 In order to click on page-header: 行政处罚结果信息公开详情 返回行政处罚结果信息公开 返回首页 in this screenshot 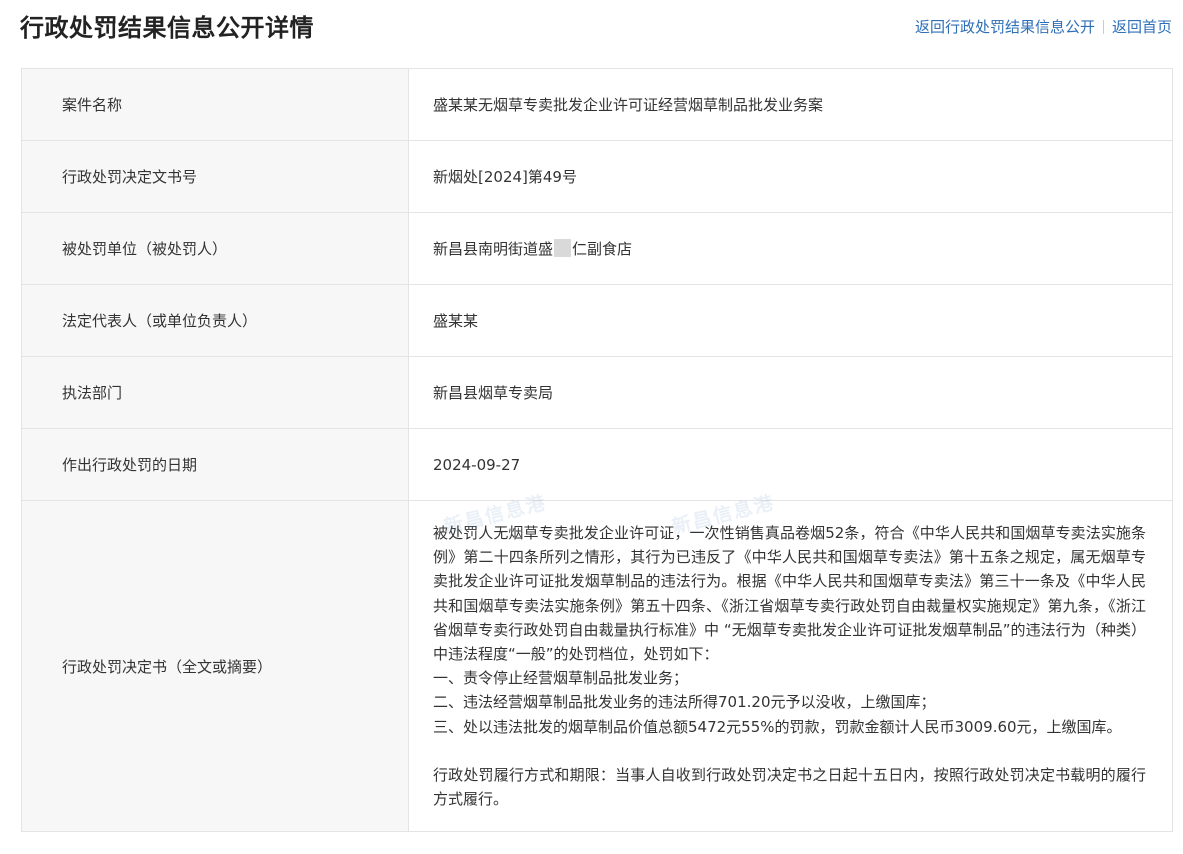, I will do `click(591, 30)`.